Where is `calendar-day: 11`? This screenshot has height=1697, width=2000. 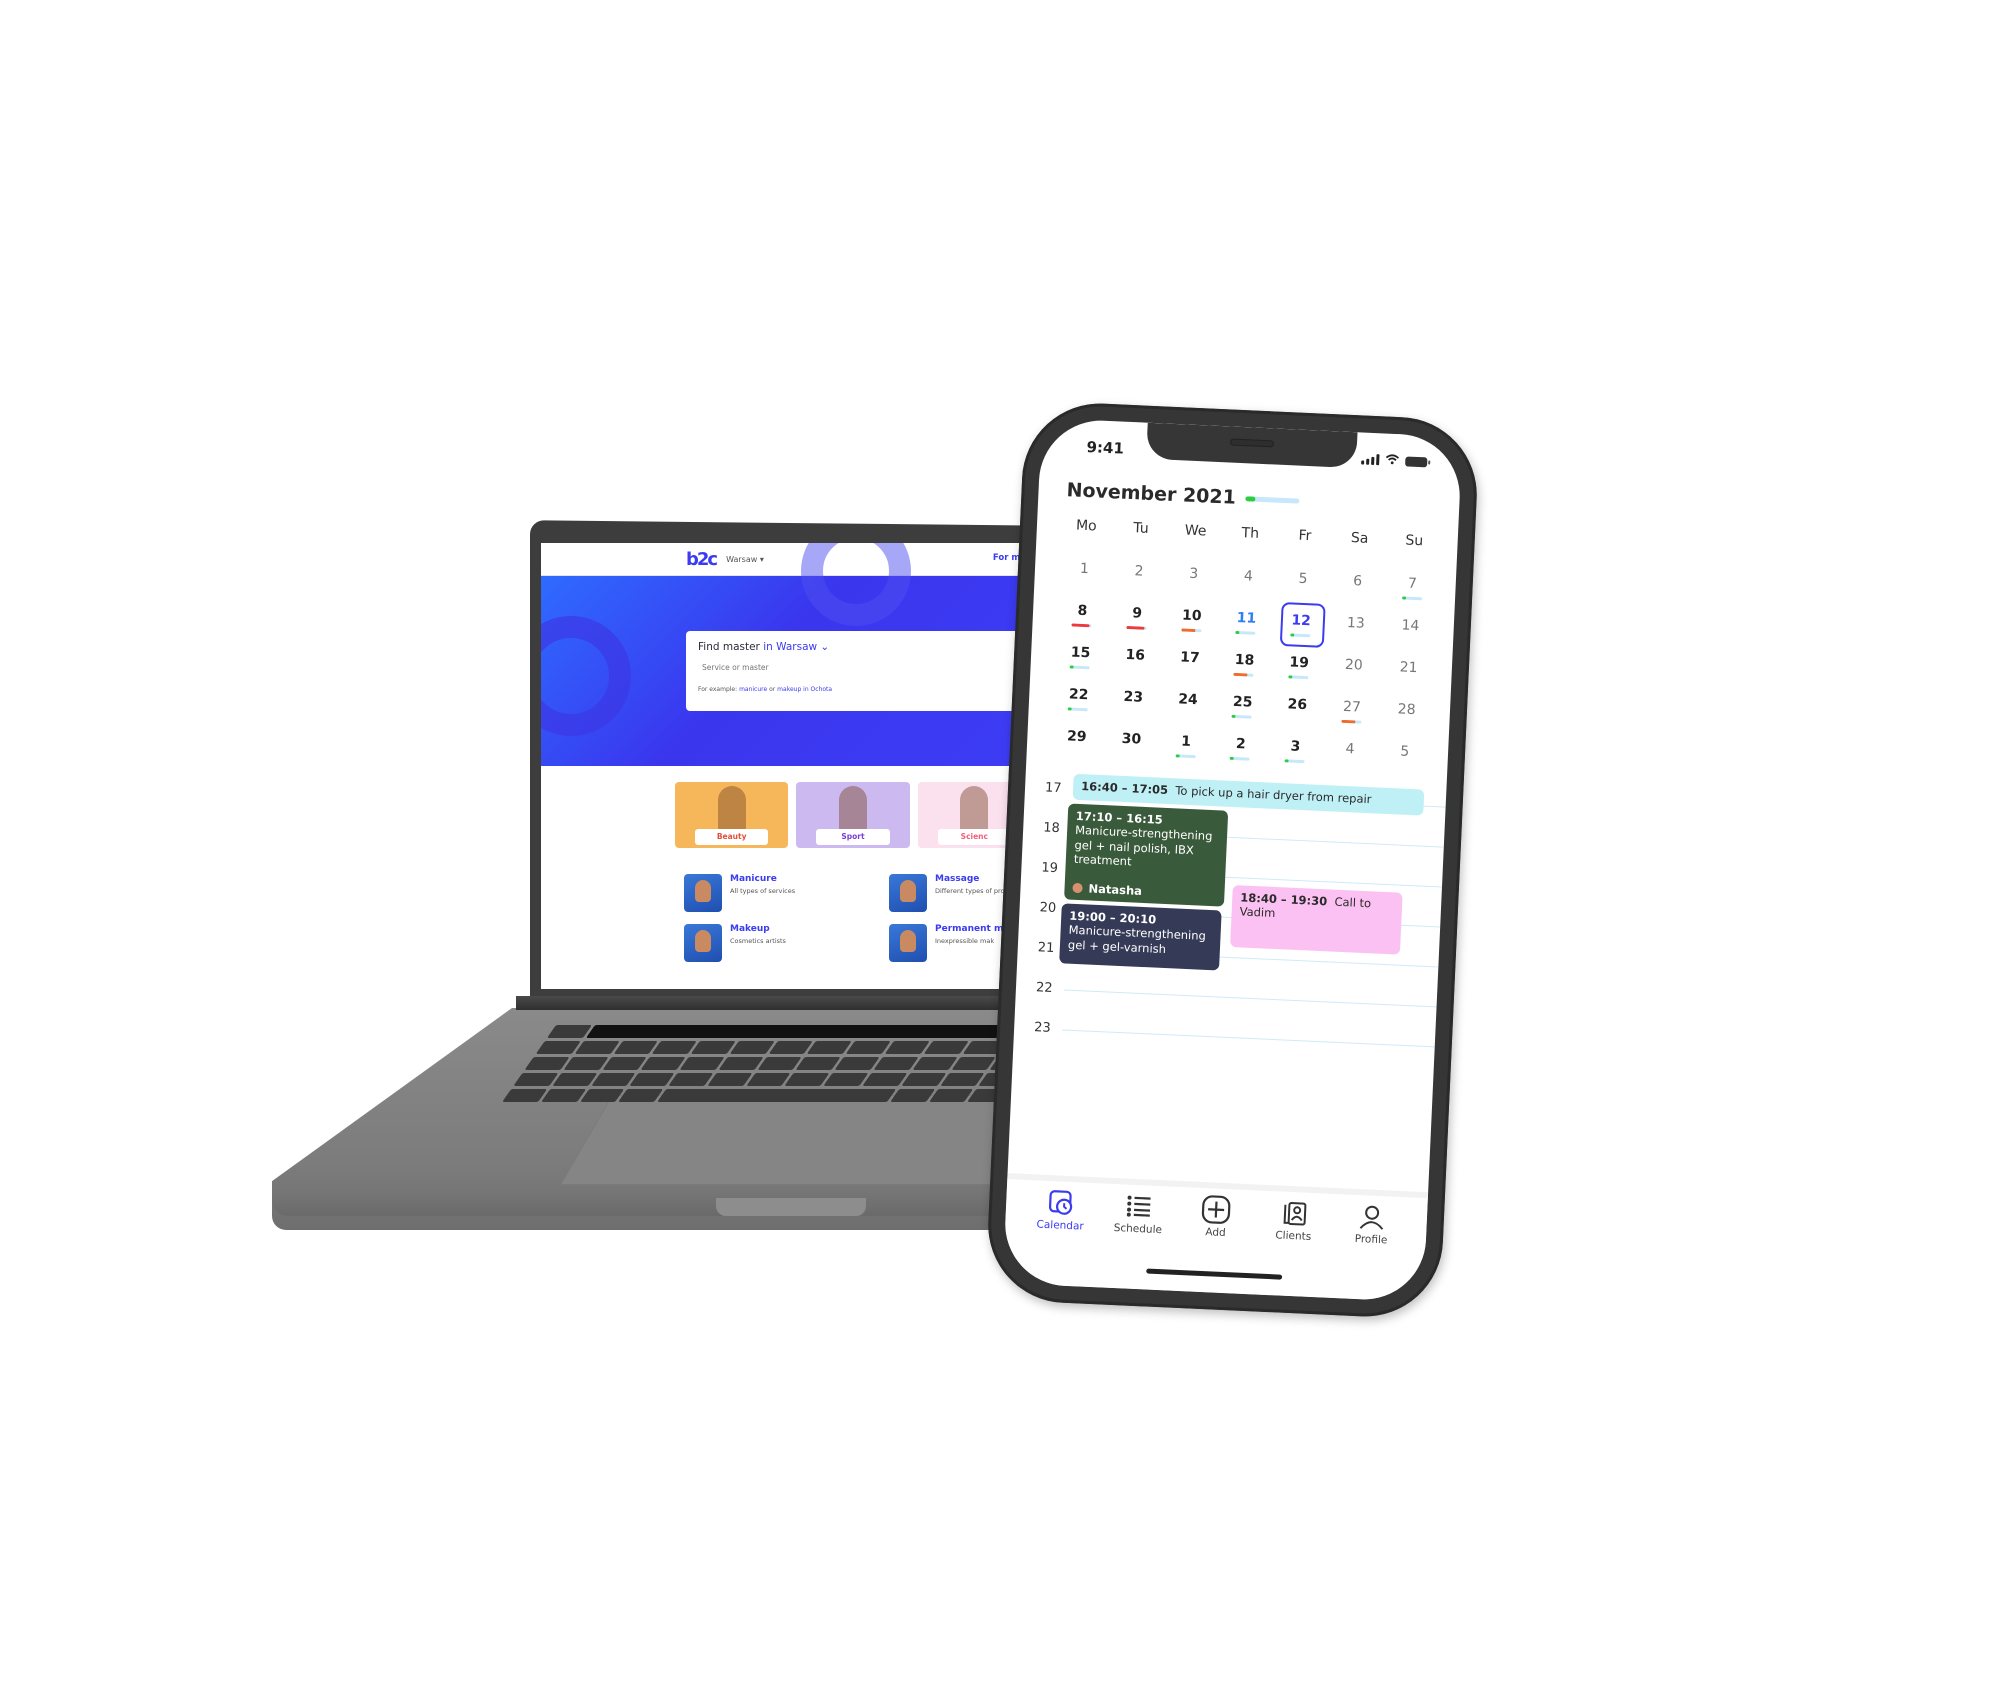
calendar-day: 11 is located at coordinates (1246, 625).